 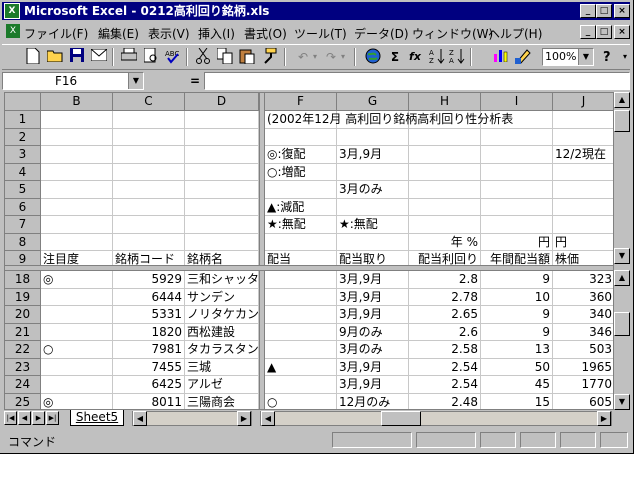 I want to click on cut-icon, so click(x=203, y=56).